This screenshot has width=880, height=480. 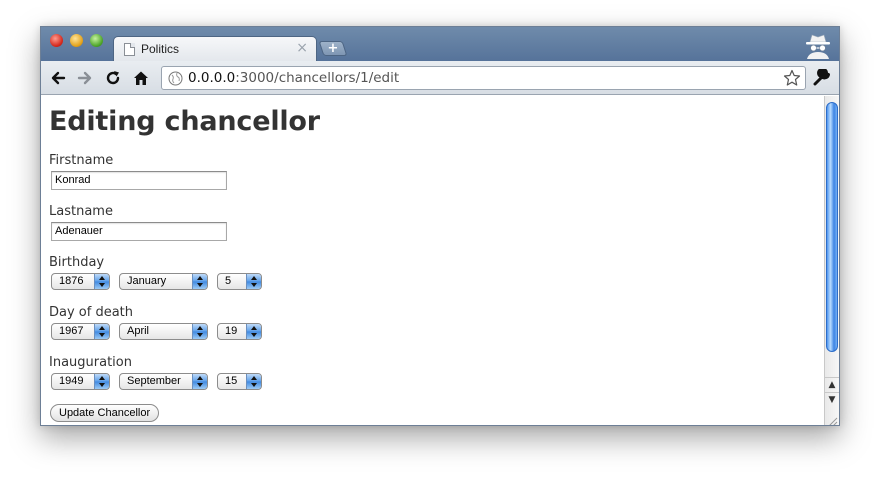 I want to click on day-of-death-label: Day of death, so click(x=91, y=312).